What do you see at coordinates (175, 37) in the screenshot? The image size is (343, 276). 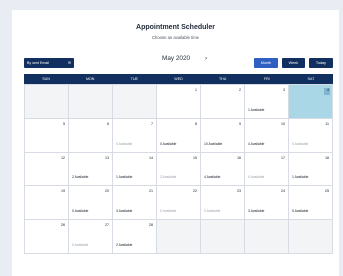 I see `page-subtitle: Choose an available time` at bounding box center [175, 37].